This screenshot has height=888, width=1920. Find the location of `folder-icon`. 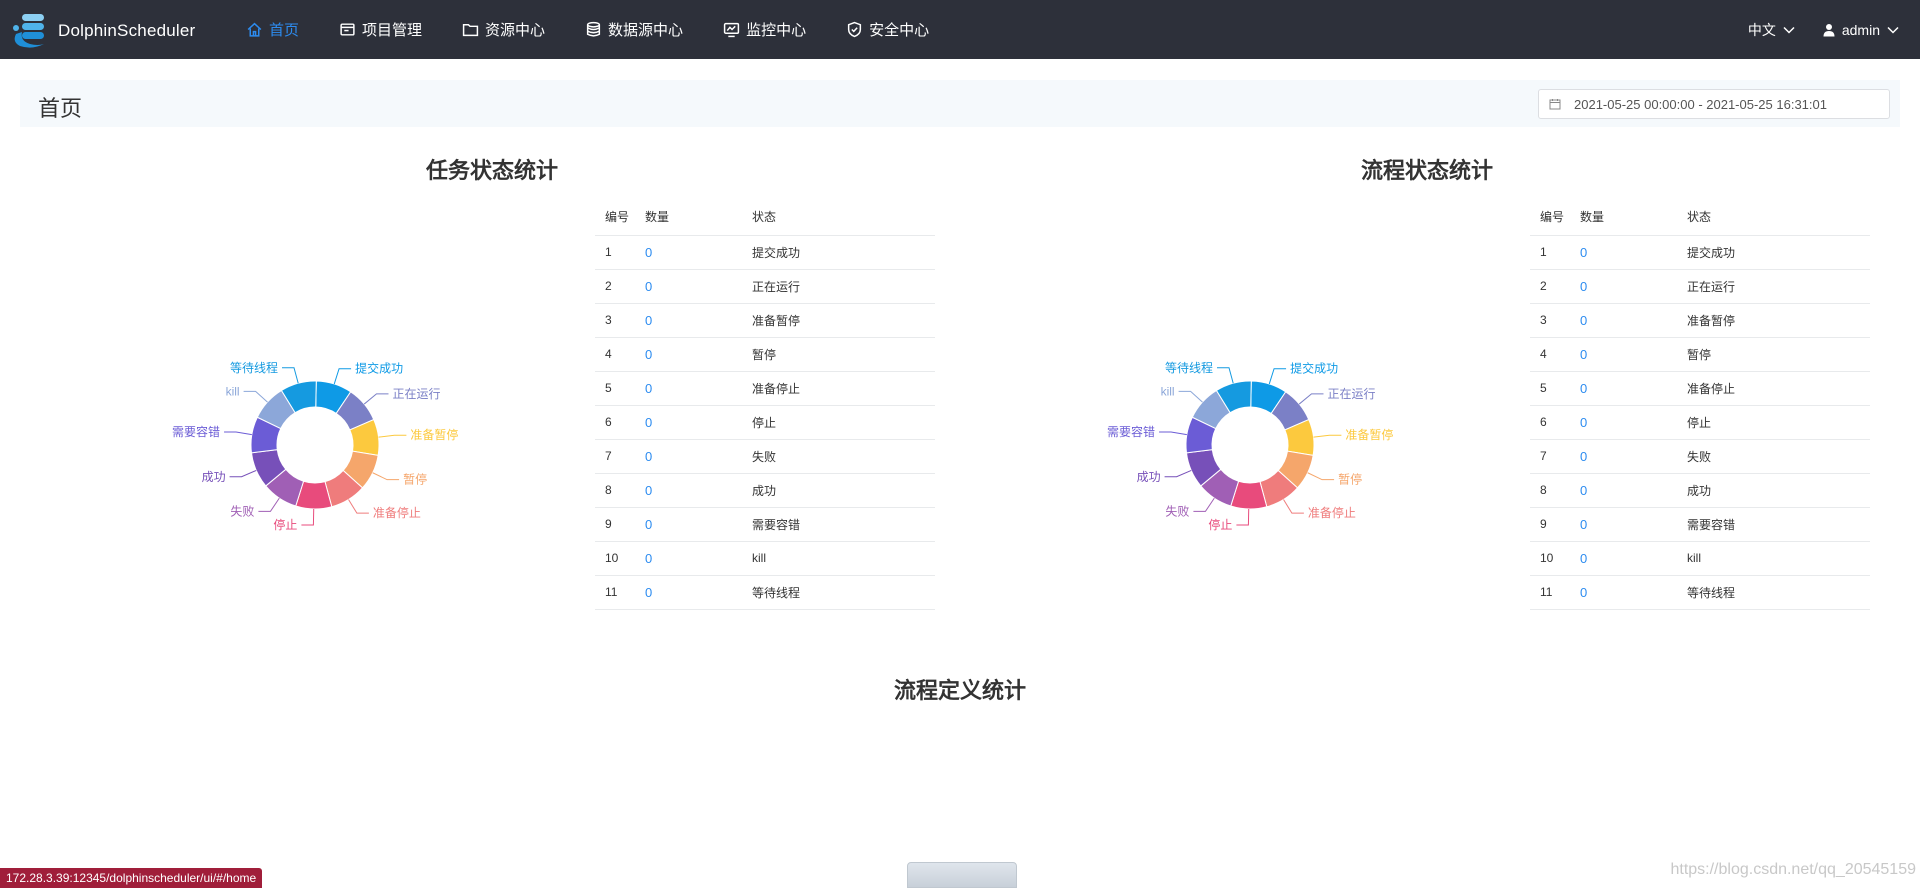

folder-icon is located at coordinates (470, 30).